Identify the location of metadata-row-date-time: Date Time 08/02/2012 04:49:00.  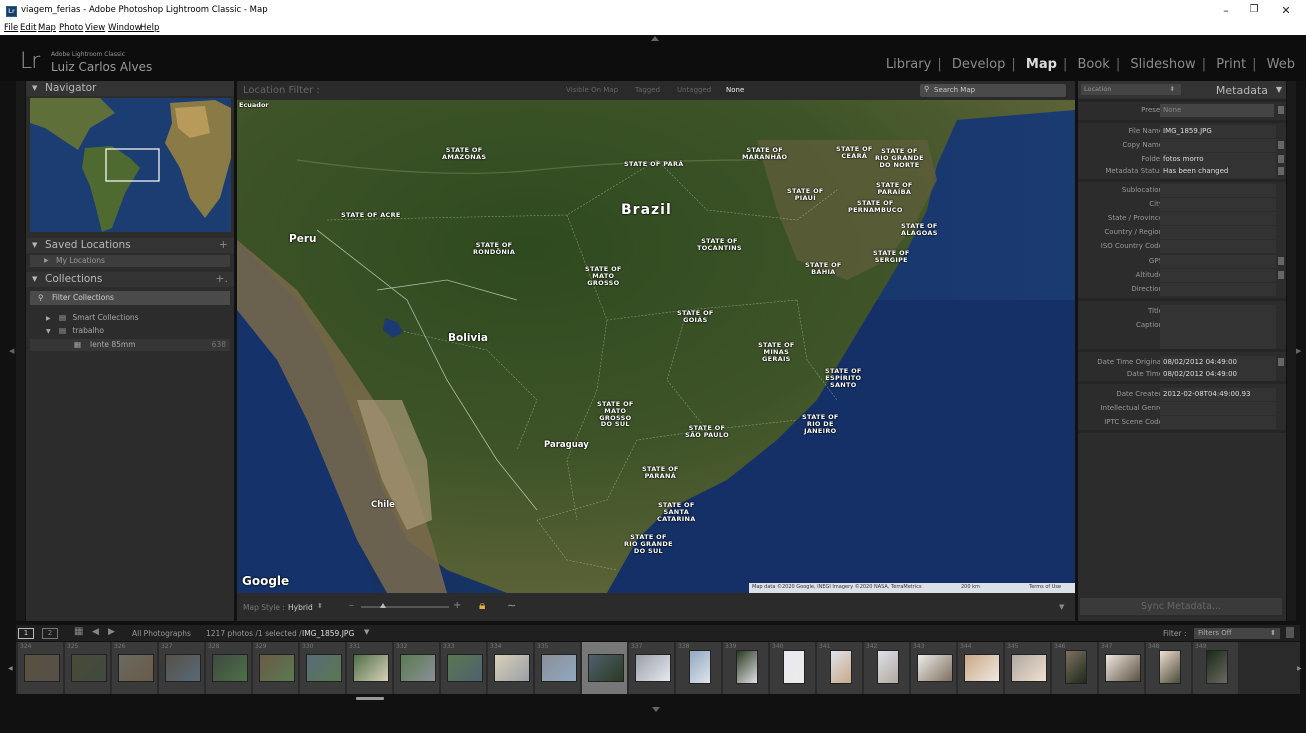
(1181, 374).